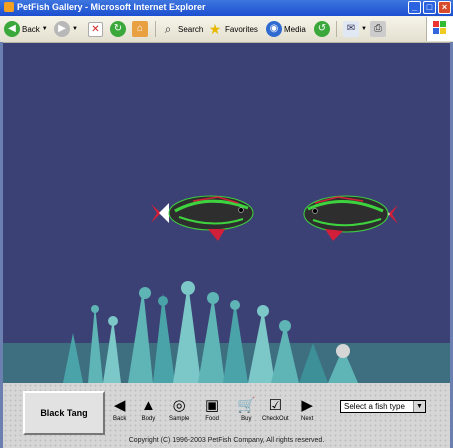 This screenshot has height=448, width=453. I want to click on checkout-icon: ☑, so click(275, 405).